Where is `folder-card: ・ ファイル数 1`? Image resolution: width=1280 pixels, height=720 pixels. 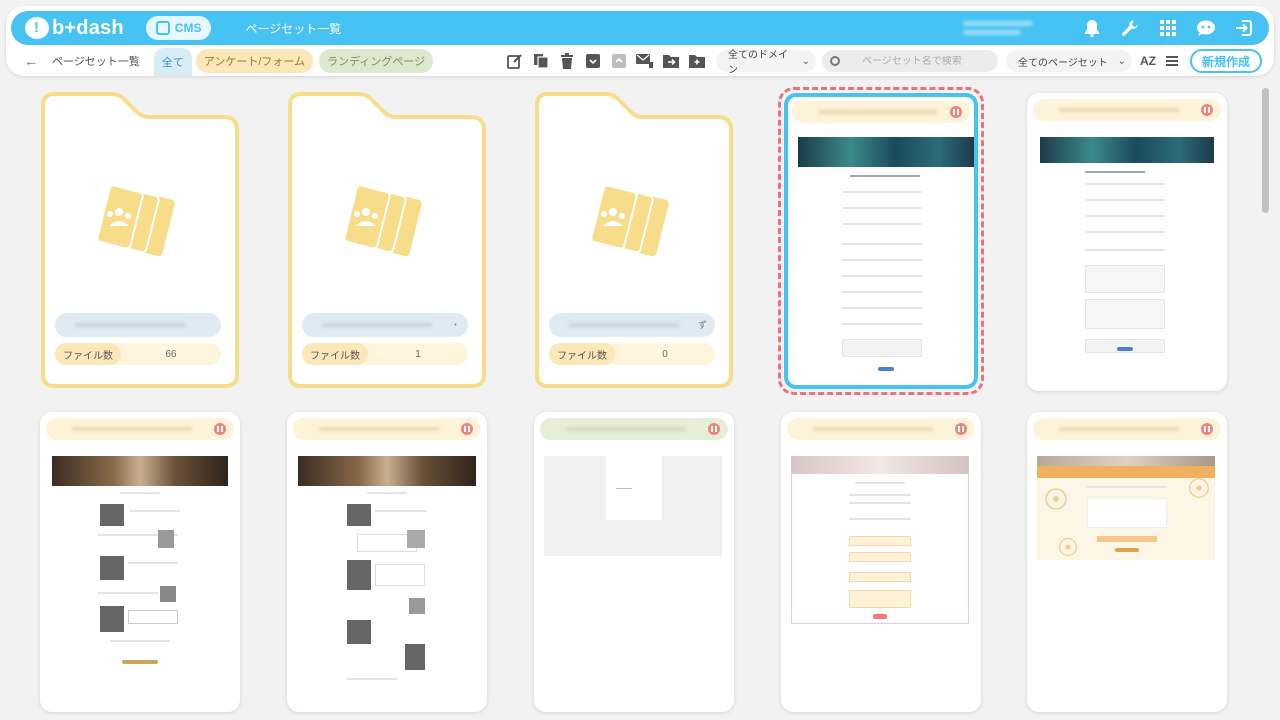 folder-card: ・ ファイル数 1 is located at coordinates (387, 240).